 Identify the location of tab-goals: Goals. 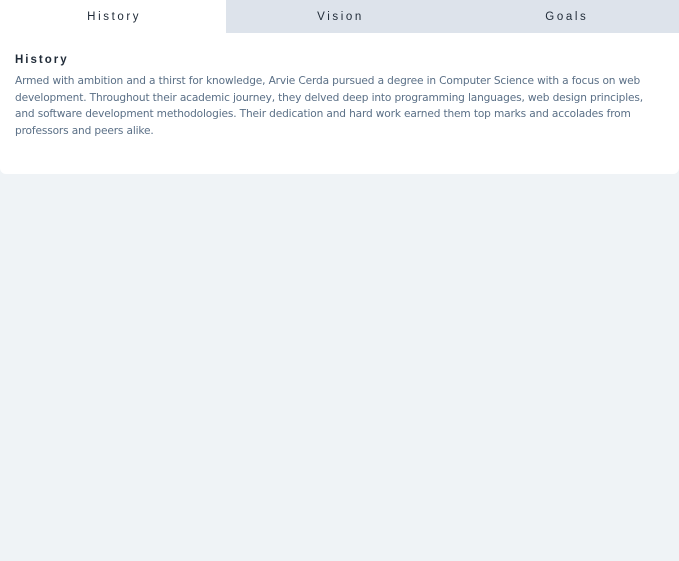
(566, 16).